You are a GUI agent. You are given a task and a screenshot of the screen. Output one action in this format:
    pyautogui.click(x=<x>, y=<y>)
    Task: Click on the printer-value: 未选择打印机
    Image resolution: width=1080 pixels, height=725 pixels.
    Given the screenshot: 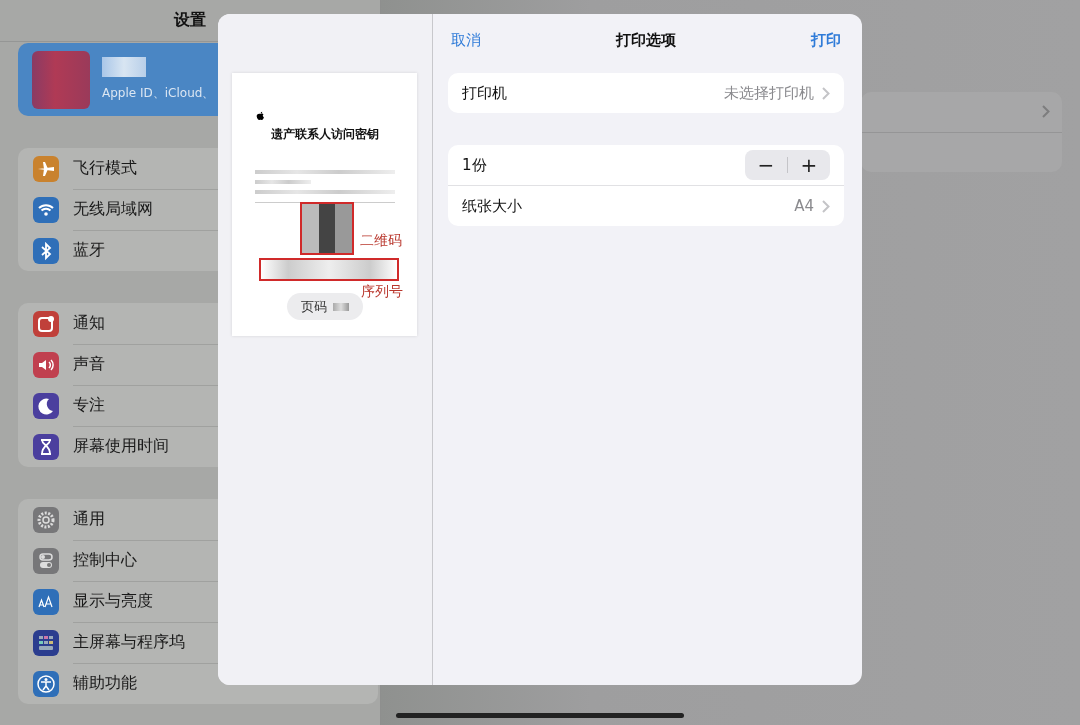 What is the action you would take?
    pyautogui.click(x=769, y=93)
    